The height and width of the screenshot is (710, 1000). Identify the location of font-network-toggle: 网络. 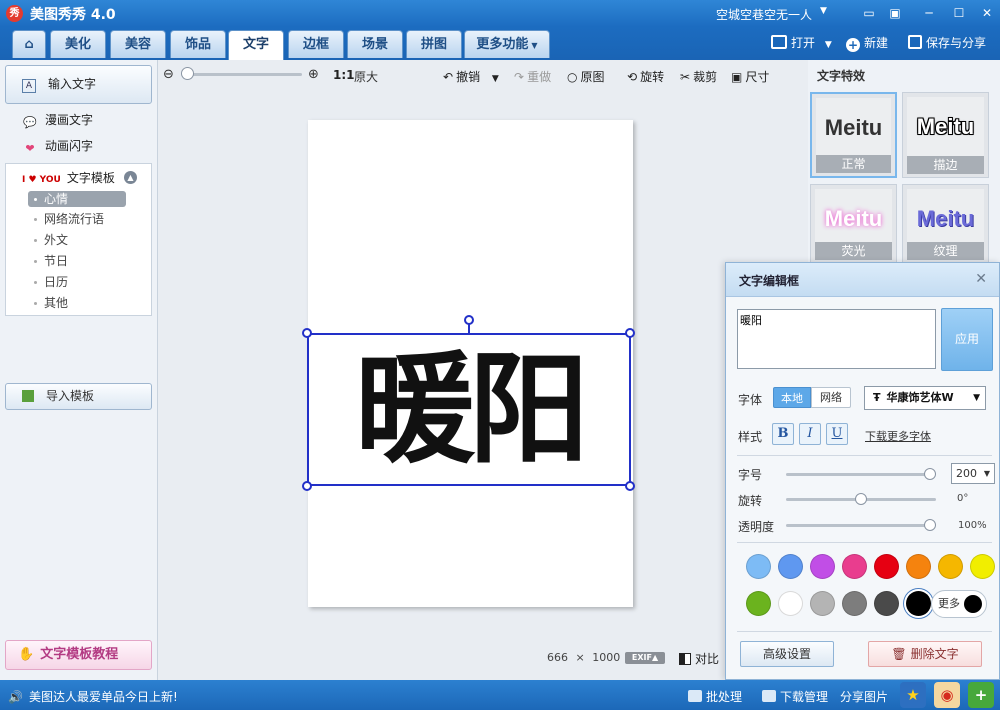
(831, 397).